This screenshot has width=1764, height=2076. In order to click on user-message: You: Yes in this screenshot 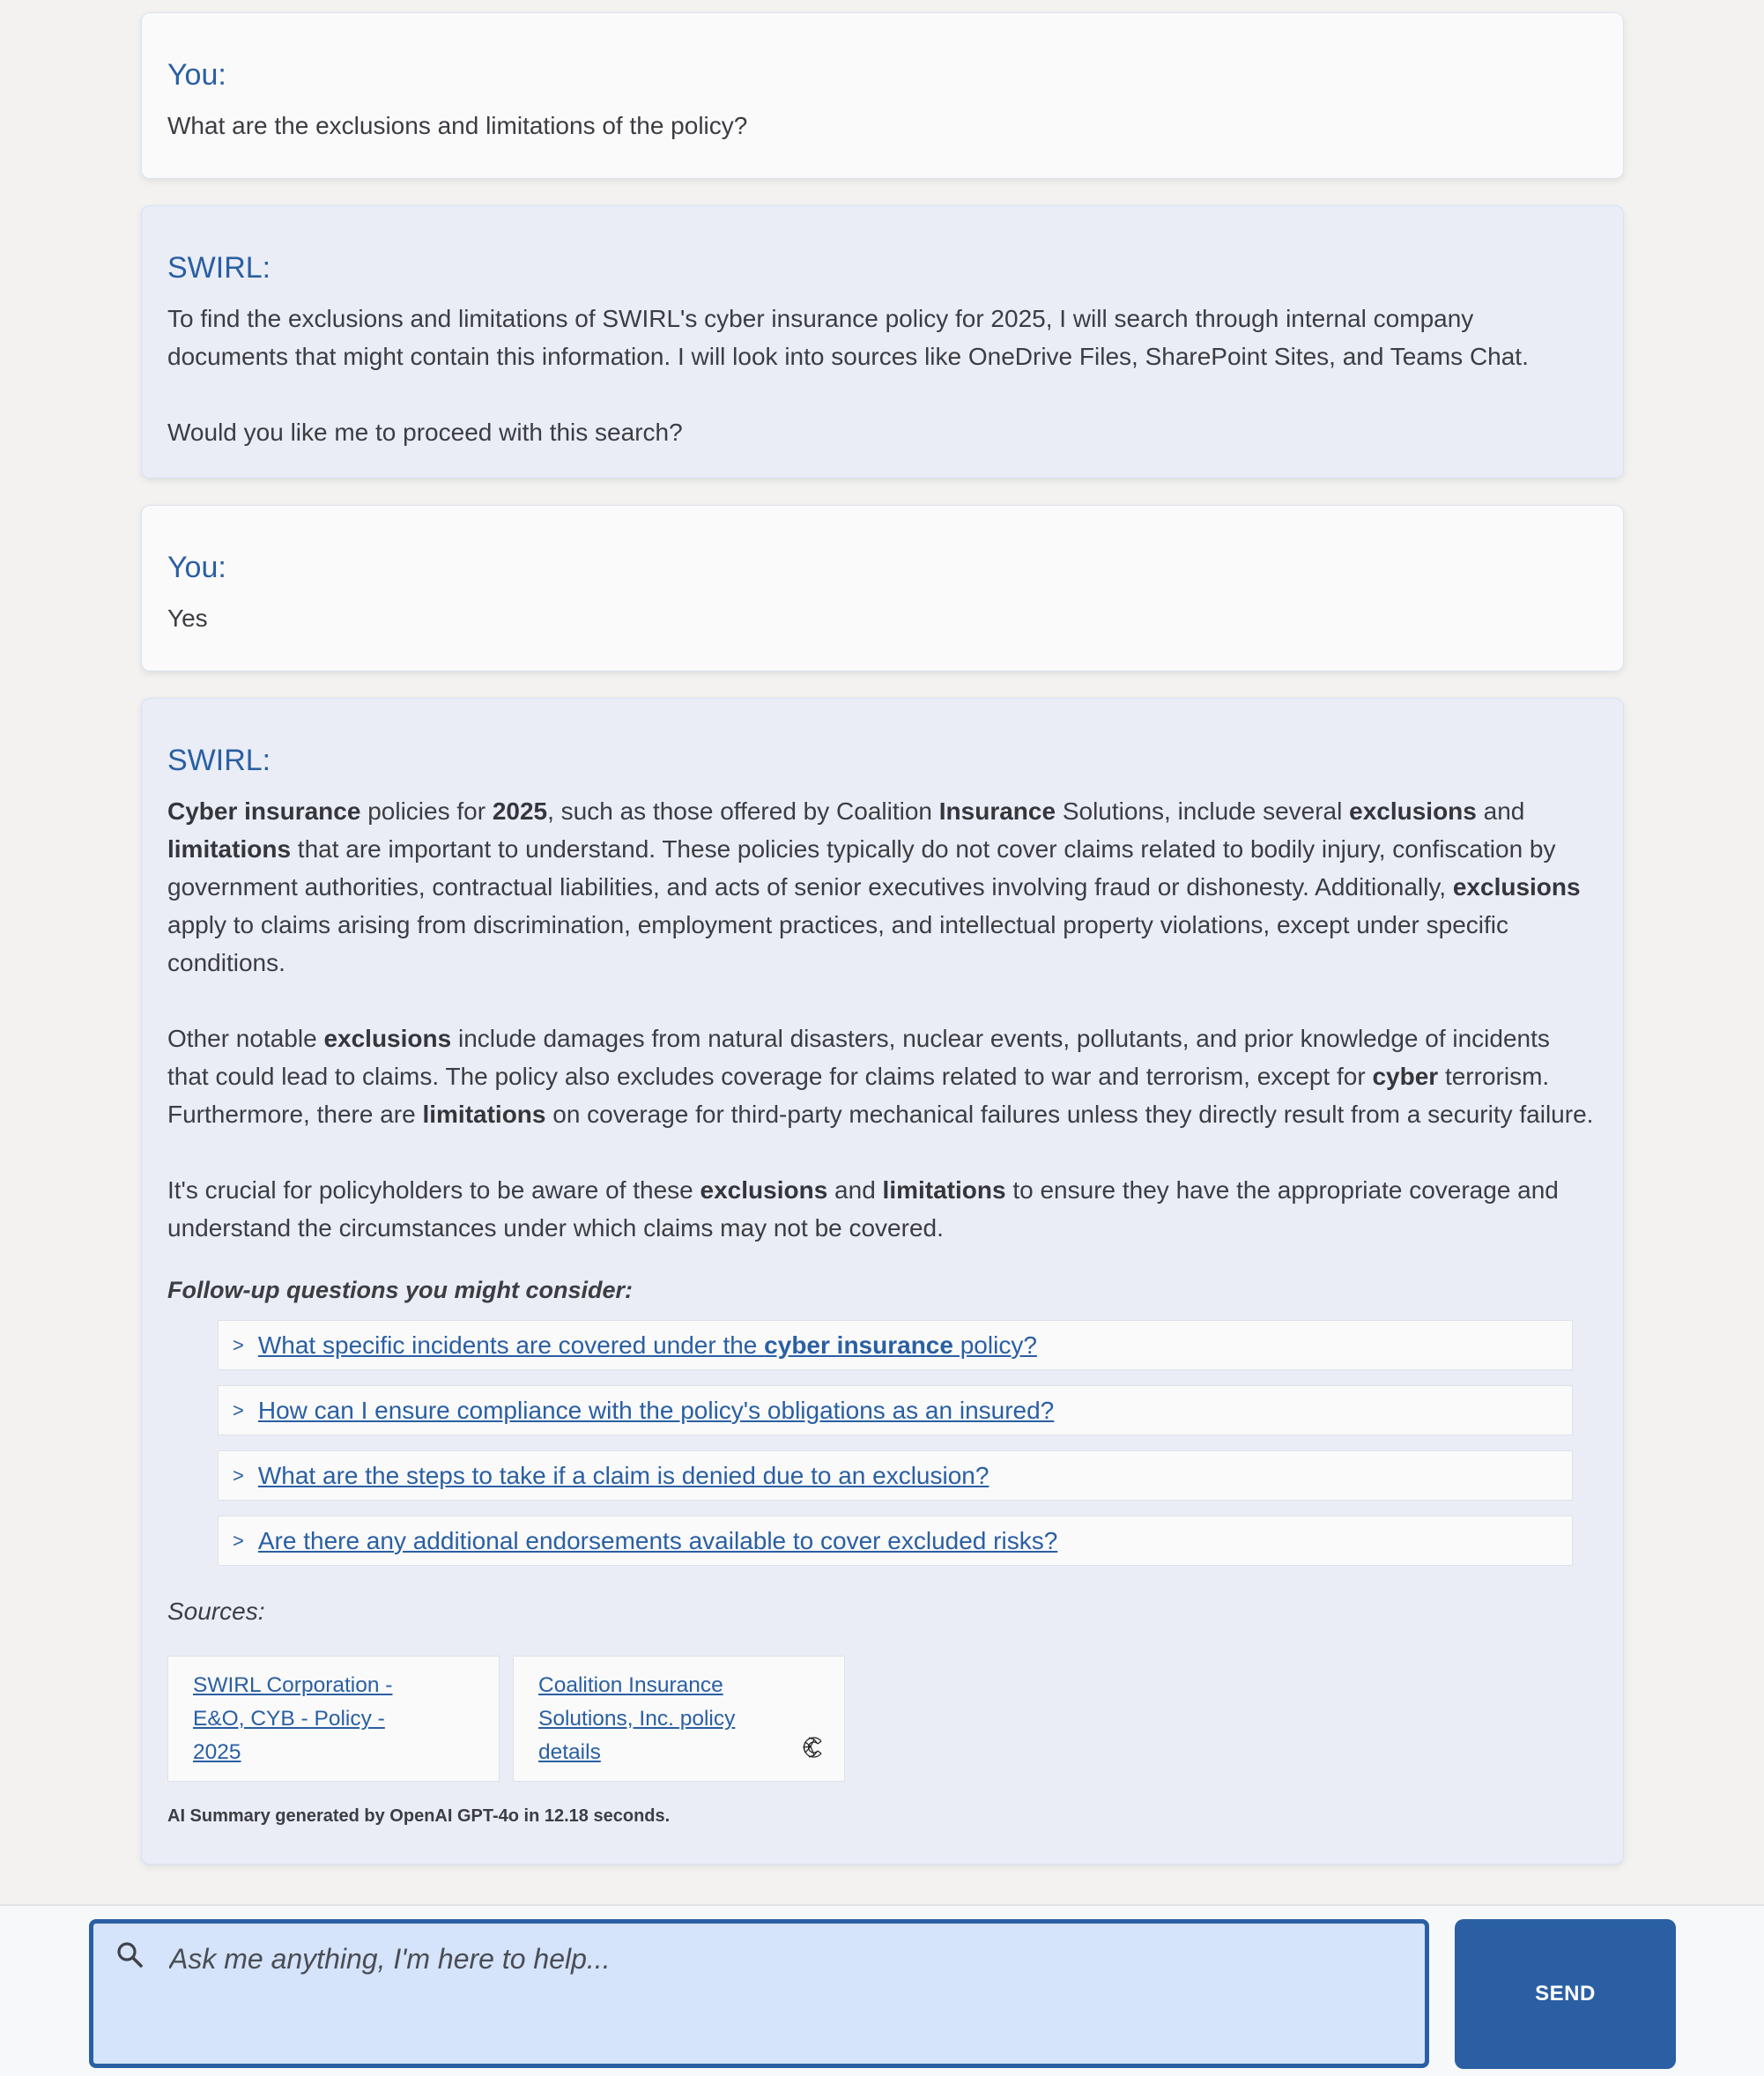, I will do `click(882, 588)`.